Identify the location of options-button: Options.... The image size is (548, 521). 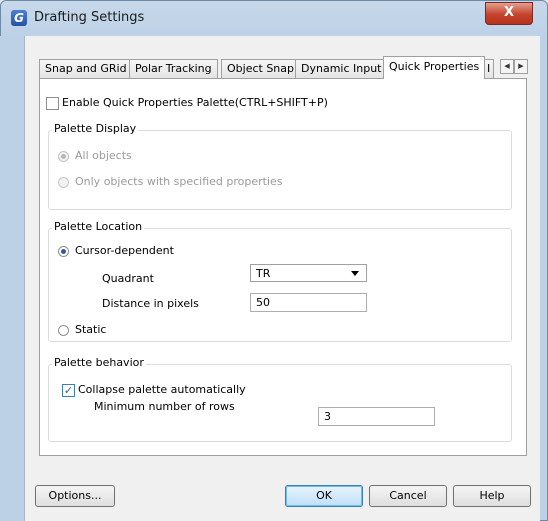
(75, 496).